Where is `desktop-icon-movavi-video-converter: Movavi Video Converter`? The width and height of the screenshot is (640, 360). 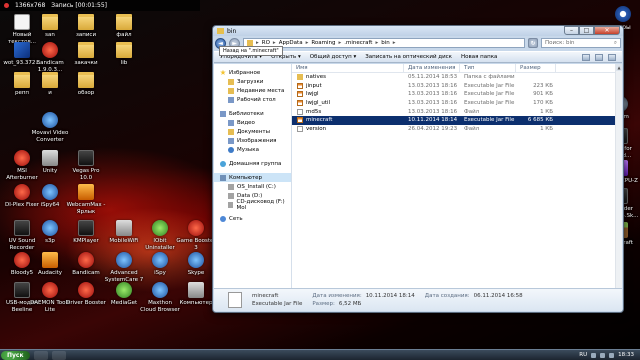
desktop-icon-movavi-video-converter: Movavi Video Converter is located at coordinates (50, 127).